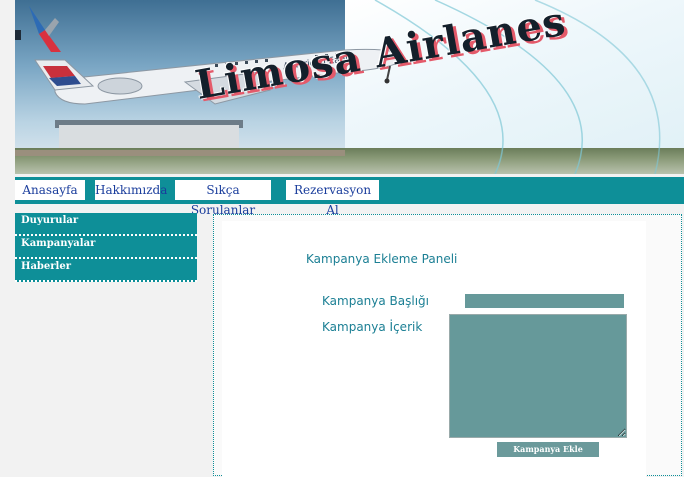 The image size is (684, 477). Describe the element at coordinates (544, 301) in the screenshot. I see `campaign-title-input` at that location.